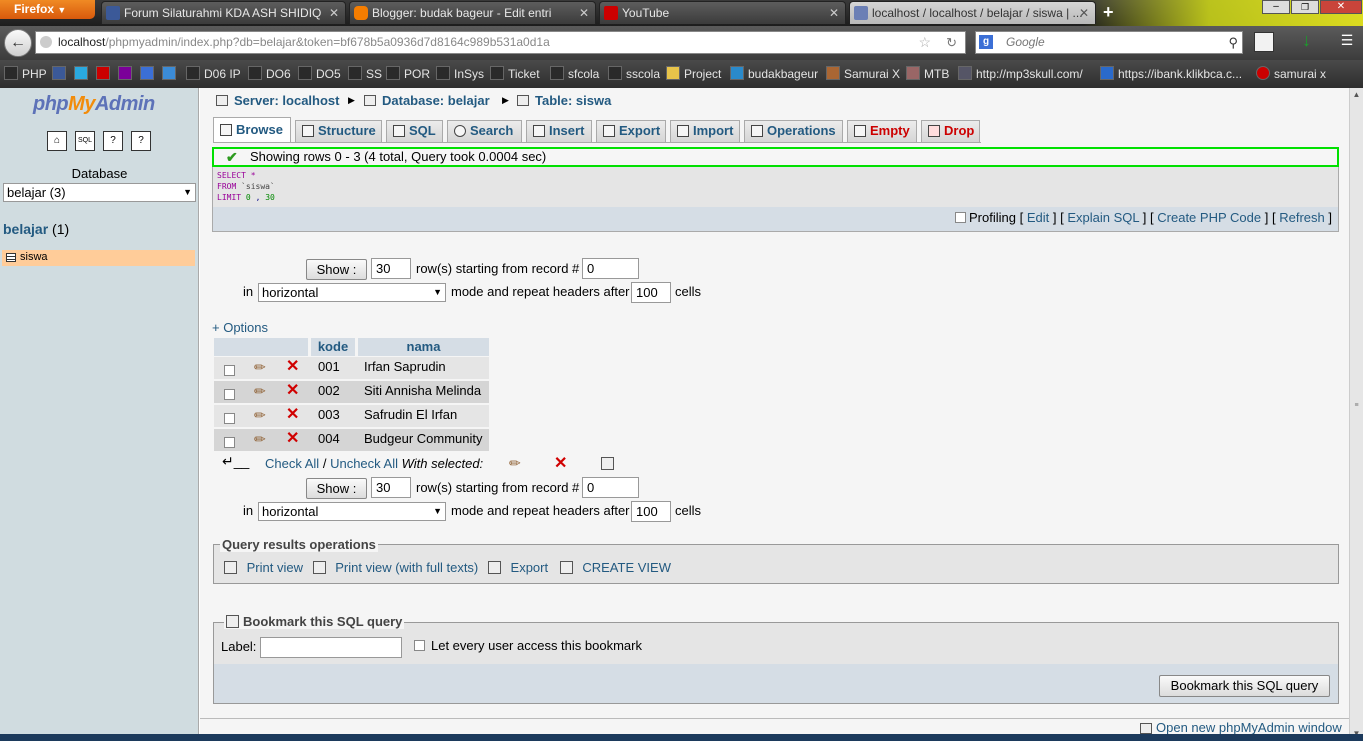 Image resolution: width=1363 pixels, height=741 pixels. Describe the element at coordinates (141, 141) in the screenshot. I see `mysql-docs-icon: ?` at that location.